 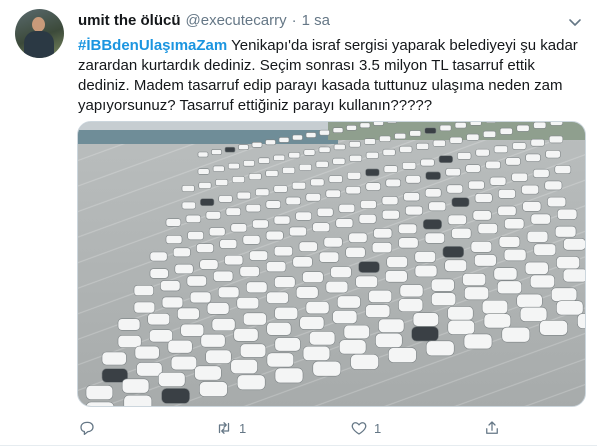 What do you see at coordinates (129, 20) in the screenshot?
I see `author-name: umit the ölücü` at bounding box center [129, 20].